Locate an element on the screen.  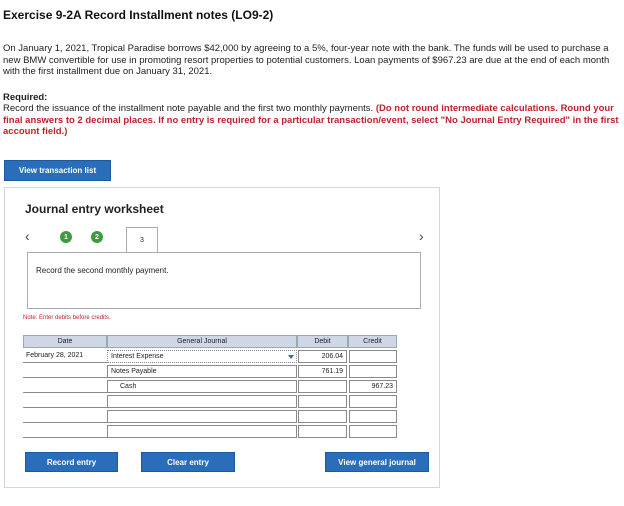
row-3-account-select: Cash is located at coordinates (202, 386).